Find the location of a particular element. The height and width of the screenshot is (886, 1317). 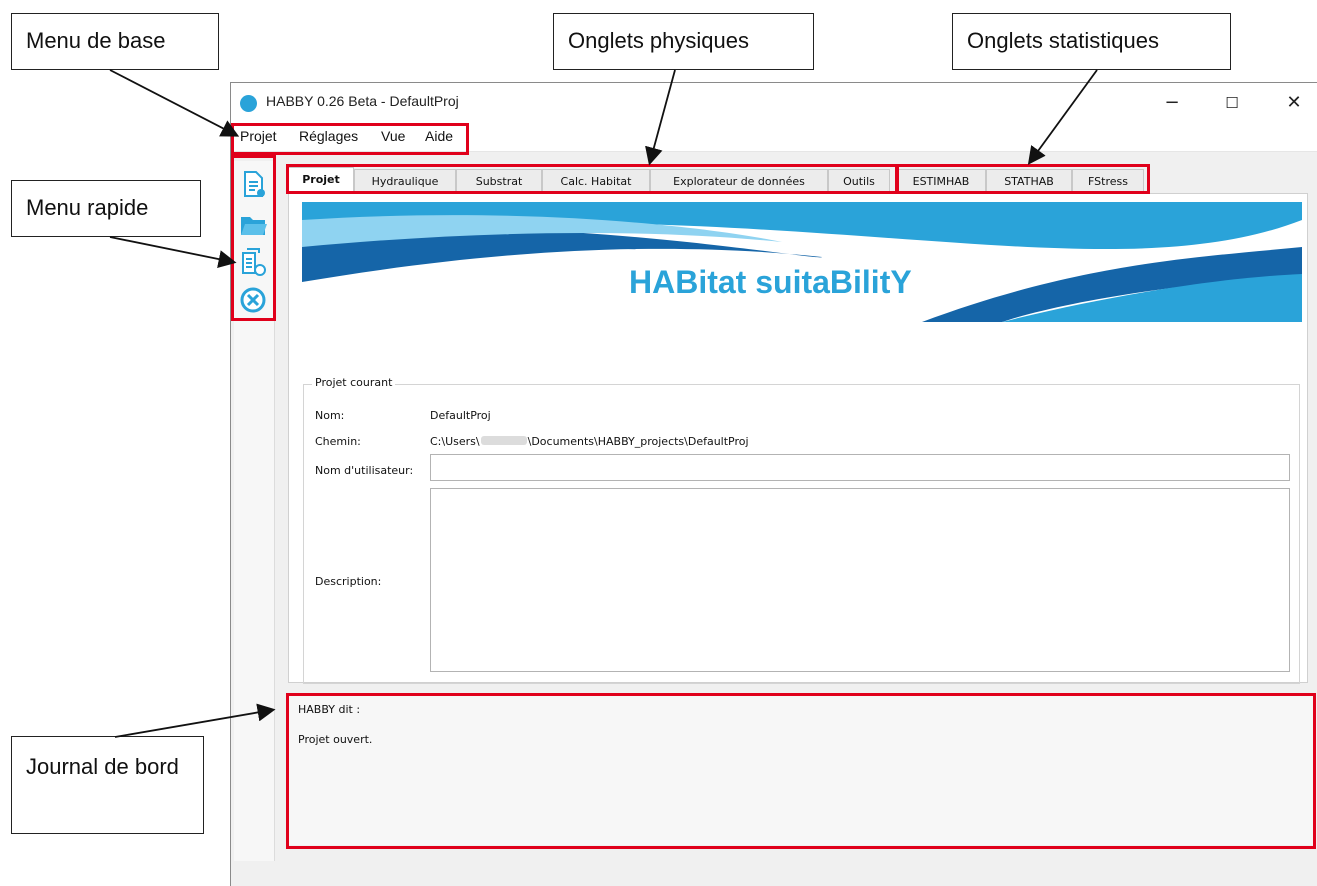

new-project-icon is located at coordinates (253, 184).